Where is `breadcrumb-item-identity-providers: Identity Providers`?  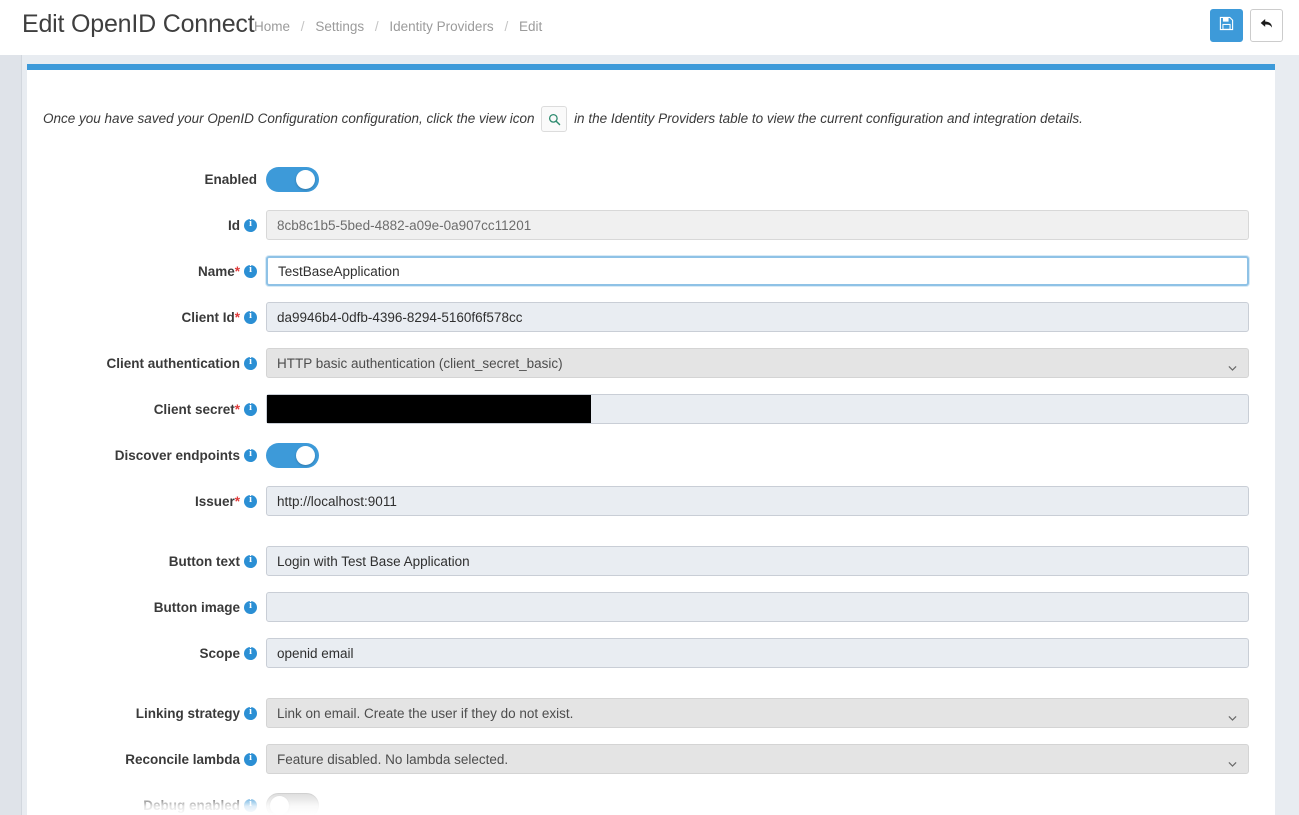 breadcrumb-item-identity-providers: Identity Providers is located at coordinates (441, 26).